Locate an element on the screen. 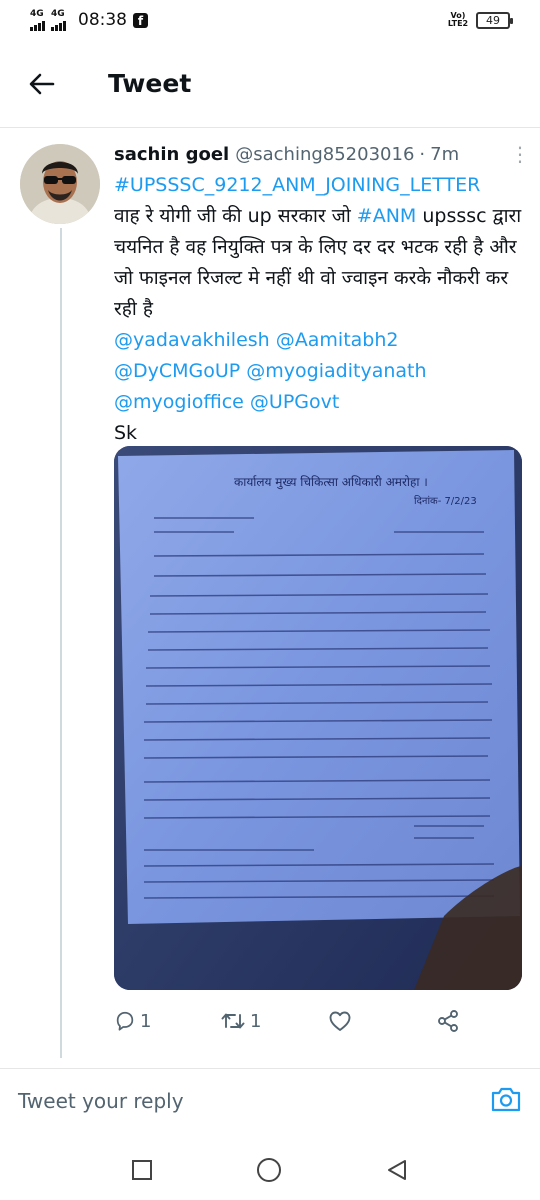  tweet-signoff: Sk is located at coordinates (126, 433).